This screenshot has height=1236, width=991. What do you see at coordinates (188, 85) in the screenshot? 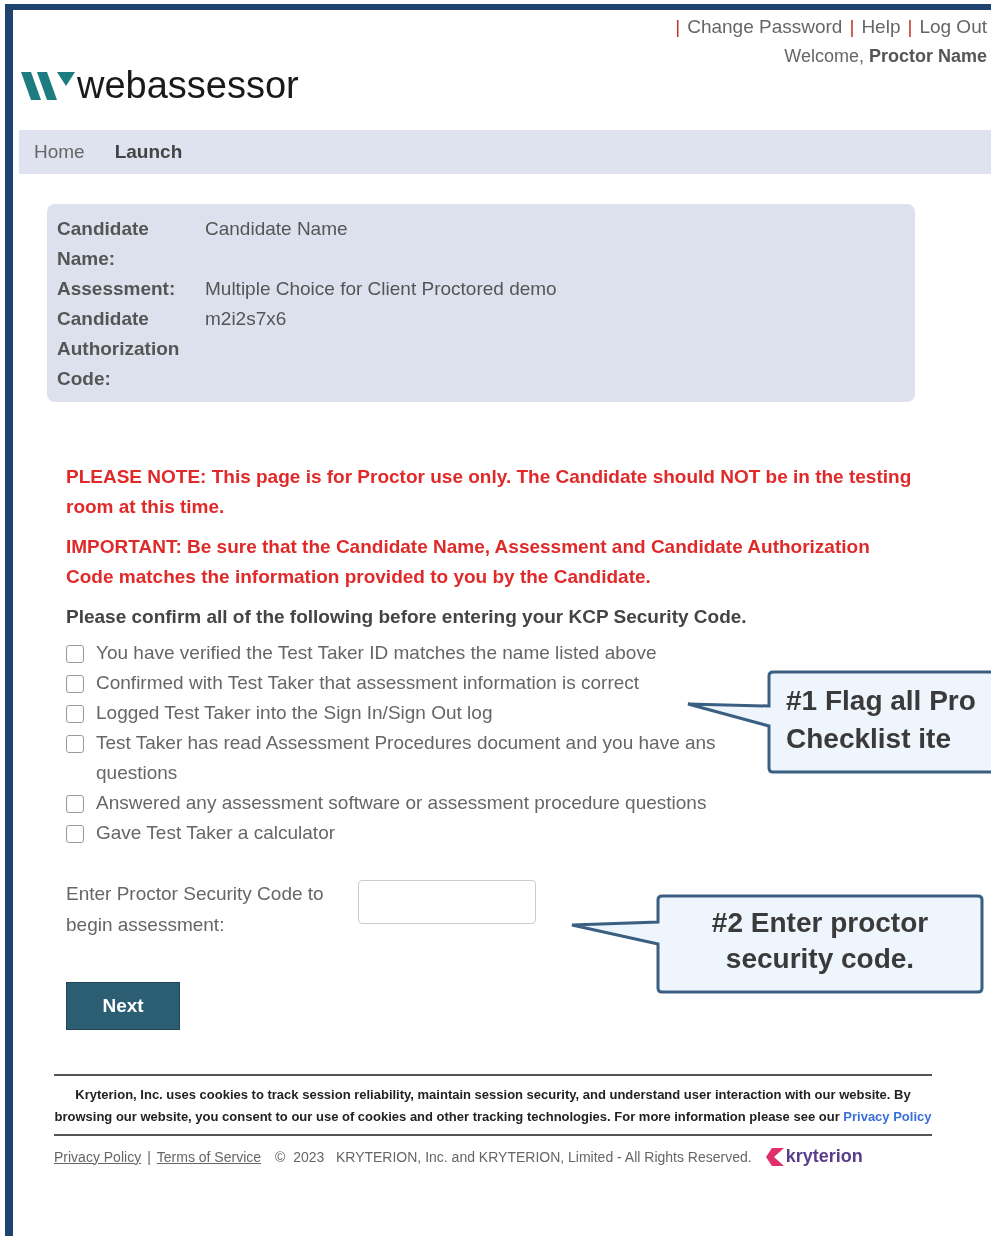
I see `logo-text: webassessor` at bounding box center [188, 85].